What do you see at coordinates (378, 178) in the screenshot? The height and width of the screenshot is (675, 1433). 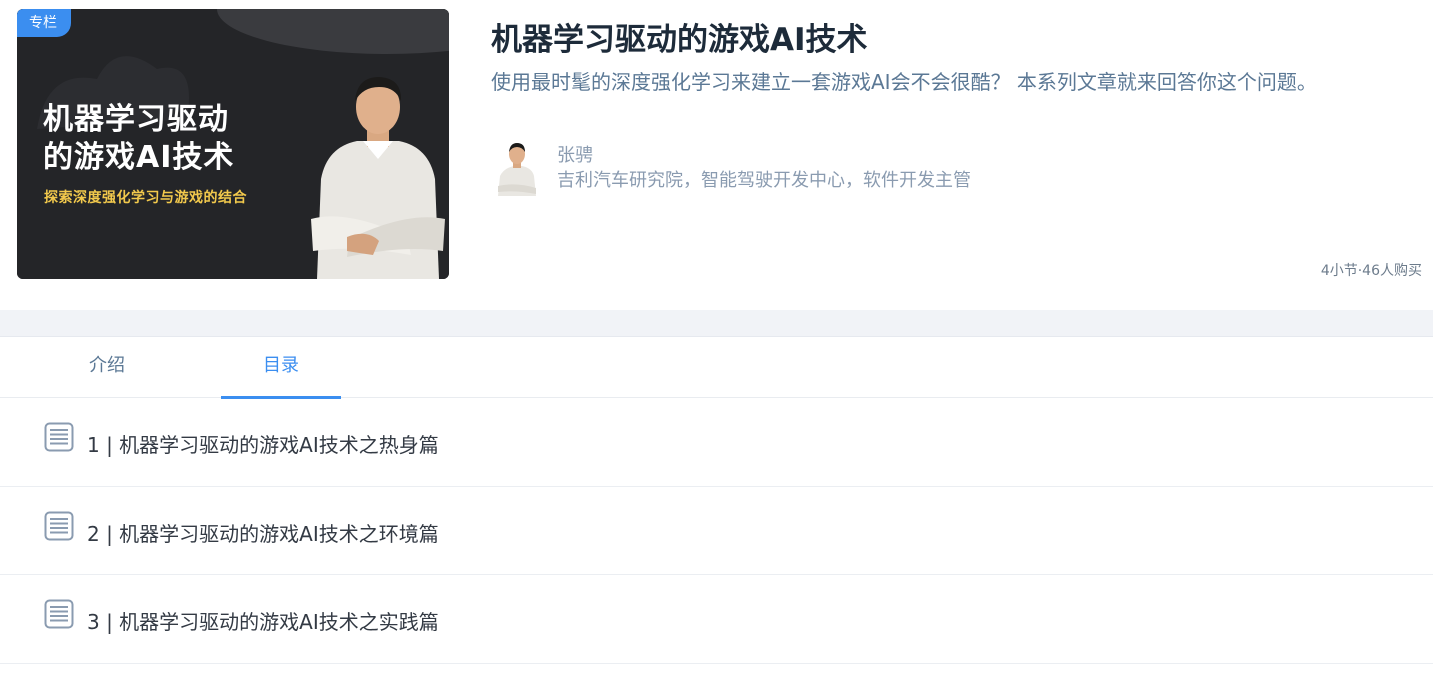 I see `person-photo-icon` at bounding box center [378, 178].